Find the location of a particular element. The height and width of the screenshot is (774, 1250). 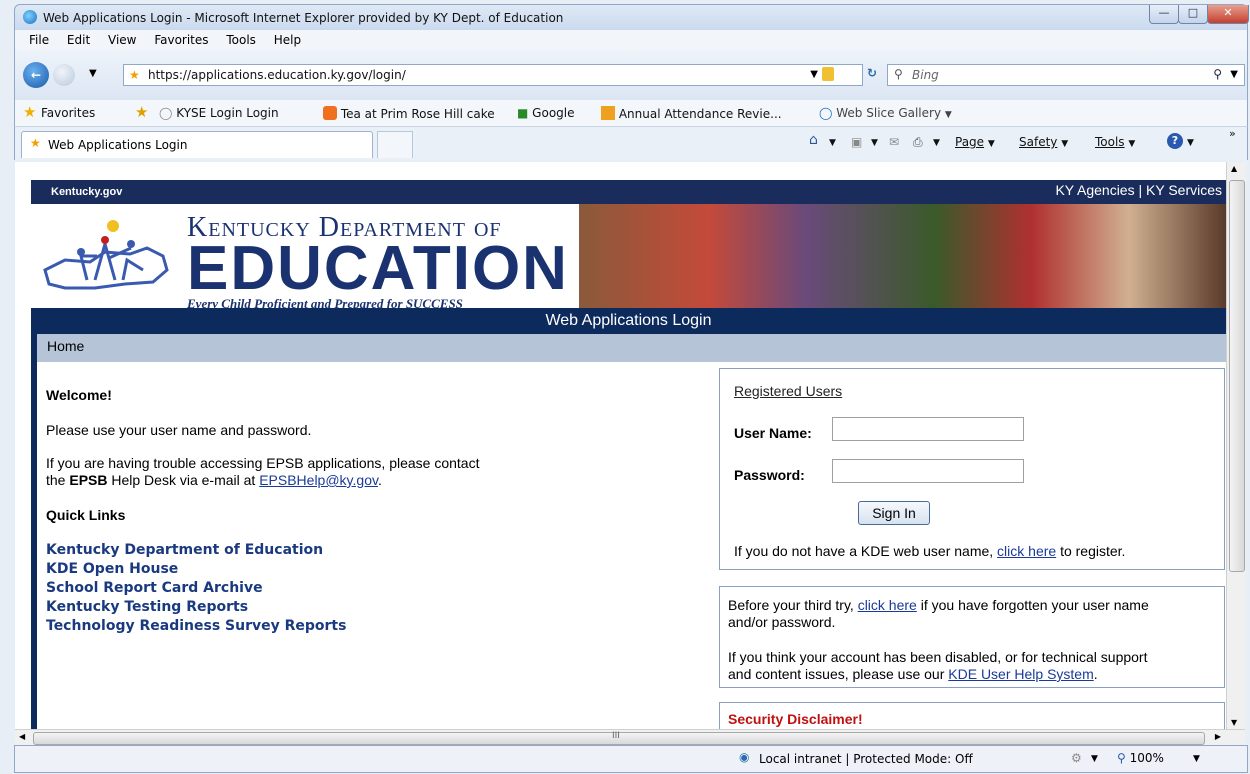

search-icon: ⚲ is located at coordinates (1217, 74).